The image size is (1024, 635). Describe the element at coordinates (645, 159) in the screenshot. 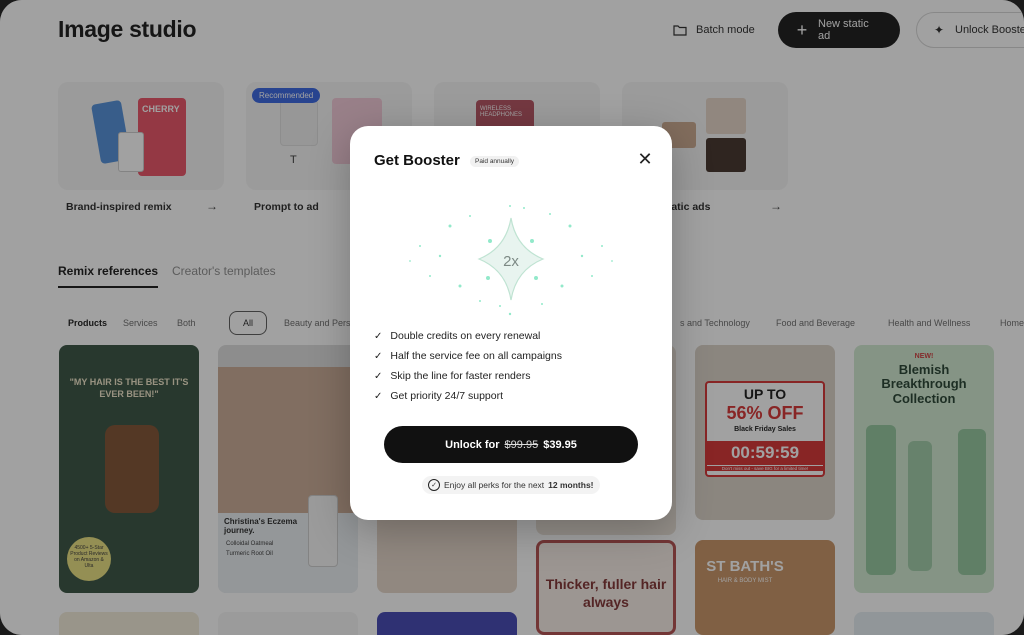

I see `close-icon: ✕` at that location.